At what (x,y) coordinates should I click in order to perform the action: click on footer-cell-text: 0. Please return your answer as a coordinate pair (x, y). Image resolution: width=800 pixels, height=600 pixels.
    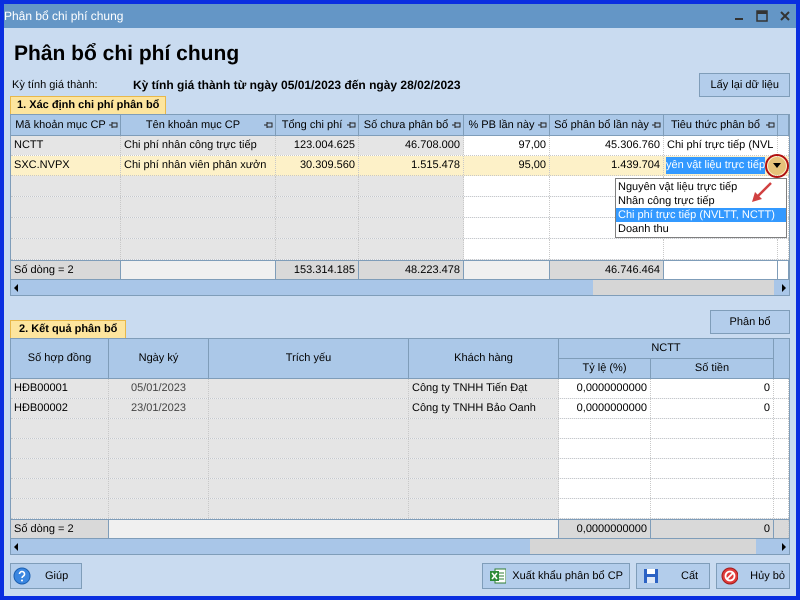
    Looking at the image, I should click on (766, 529).